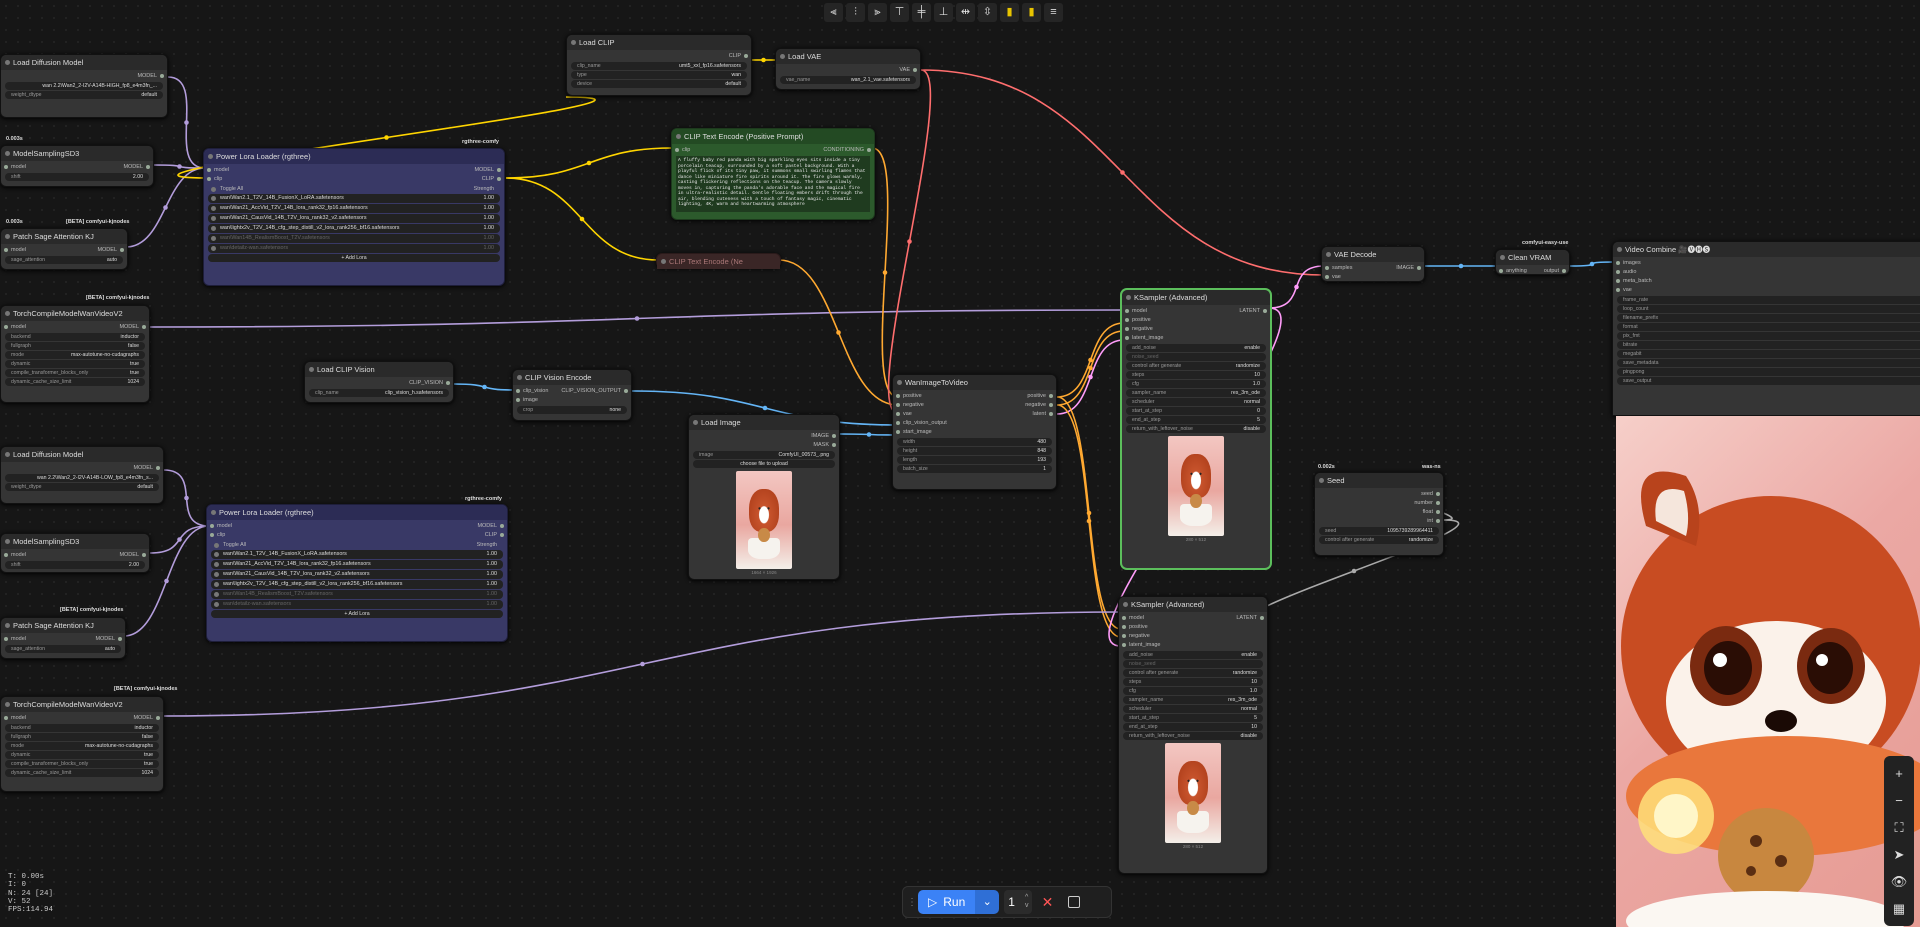  I want to click on widget-megabit: megabit, so click(1768, 354).